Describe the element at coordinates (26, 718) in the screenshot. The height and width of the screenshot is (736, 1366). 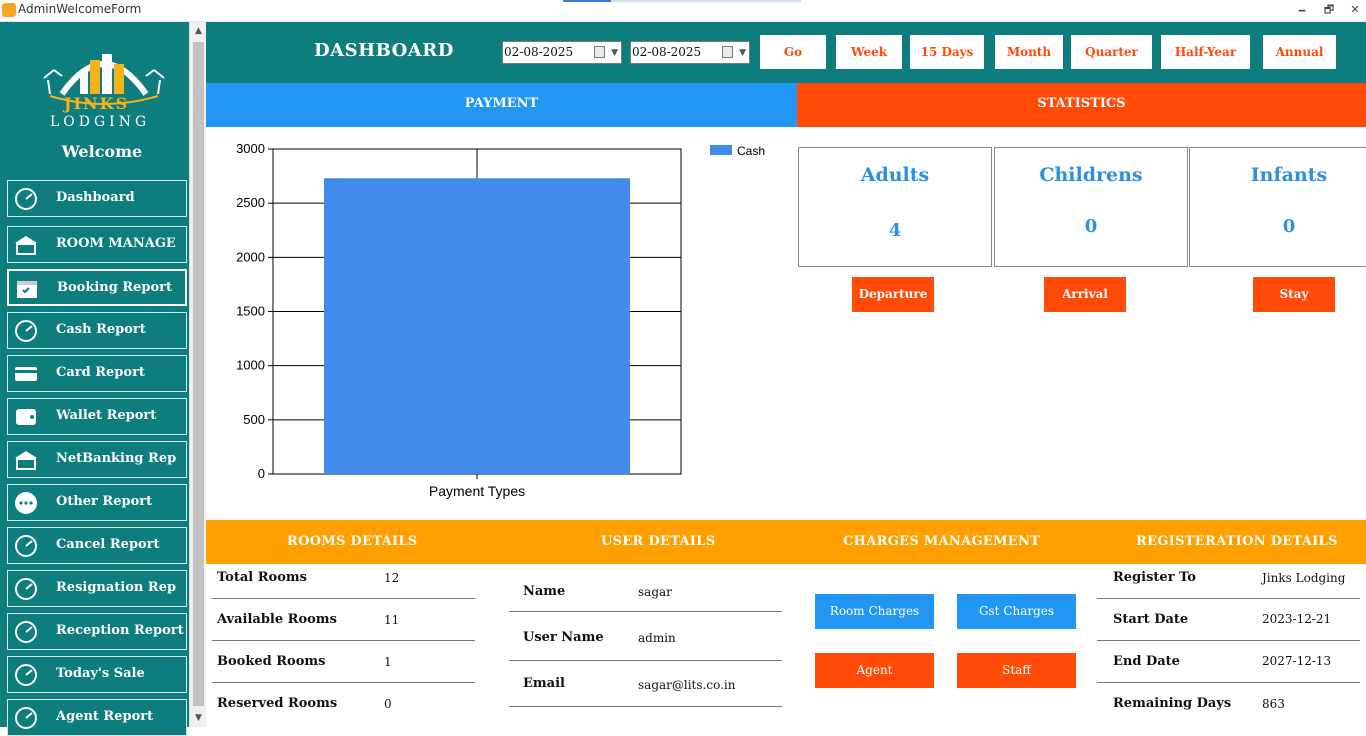
I see `agent-icon` at that location.